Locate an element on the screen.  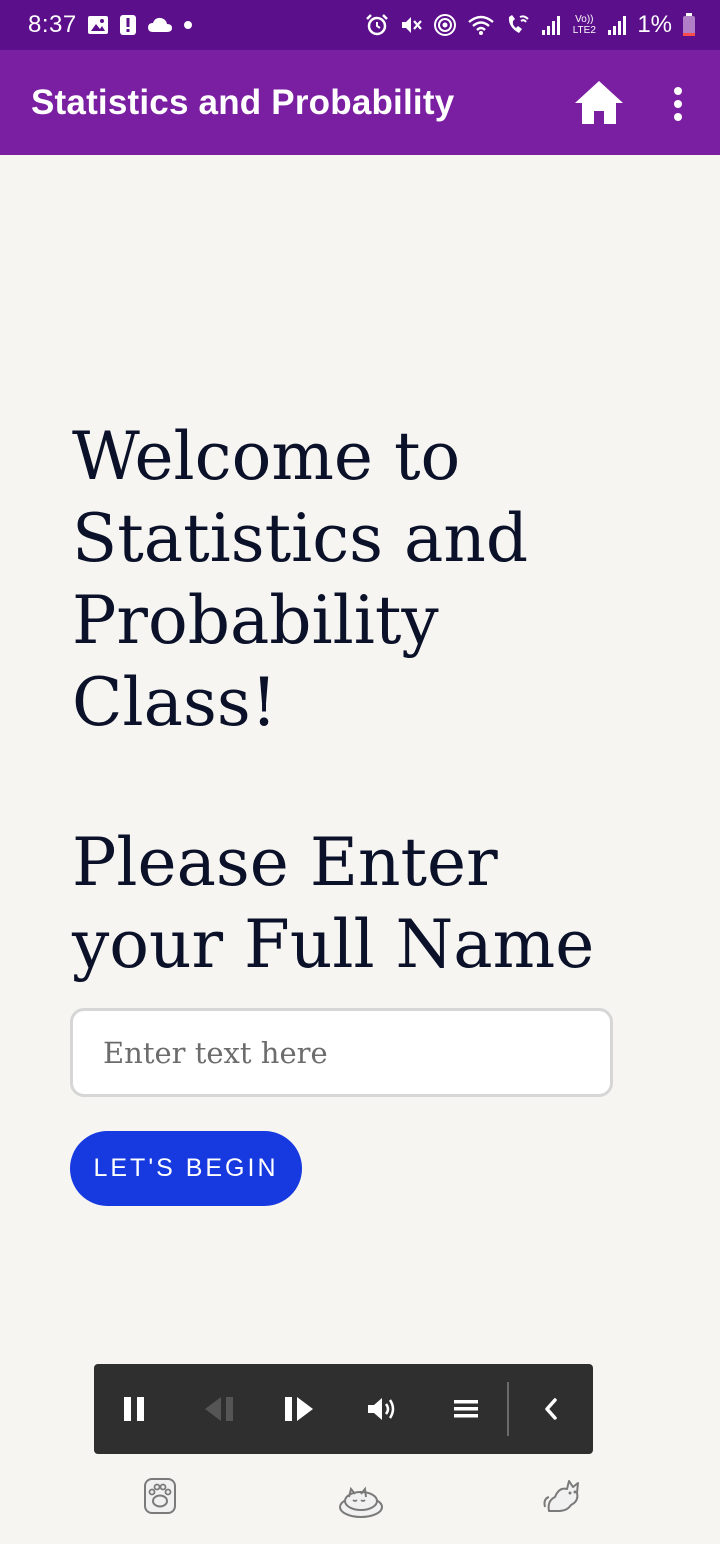
home-button is located at coordinates (599, 103).